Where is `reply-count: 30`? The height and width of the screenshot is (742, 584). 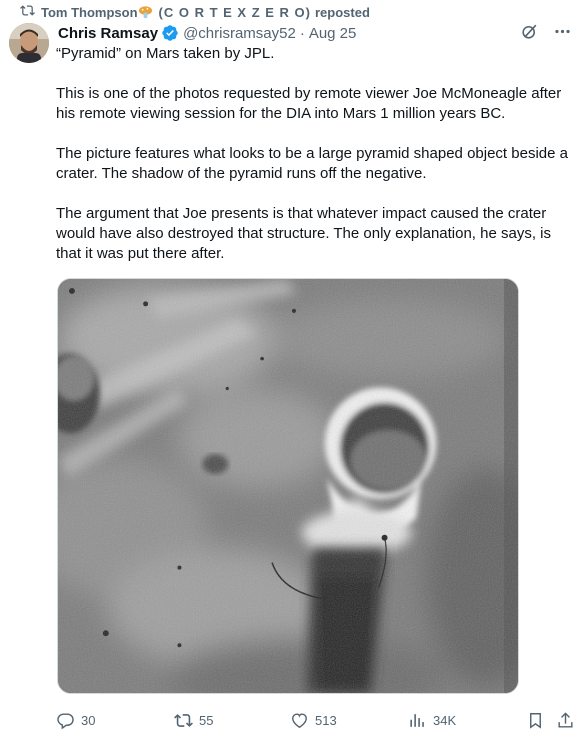
reply-count: 30 is located at coordinates (88, 720).